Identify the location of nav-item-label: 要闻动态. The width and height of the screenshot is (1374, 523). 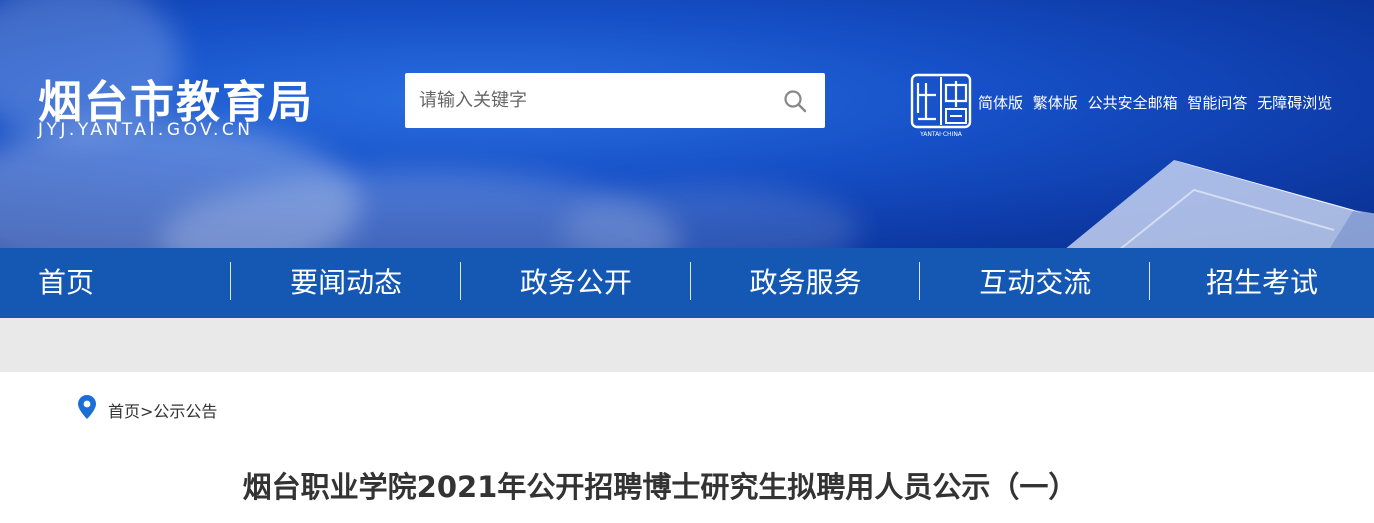
(346, 282).